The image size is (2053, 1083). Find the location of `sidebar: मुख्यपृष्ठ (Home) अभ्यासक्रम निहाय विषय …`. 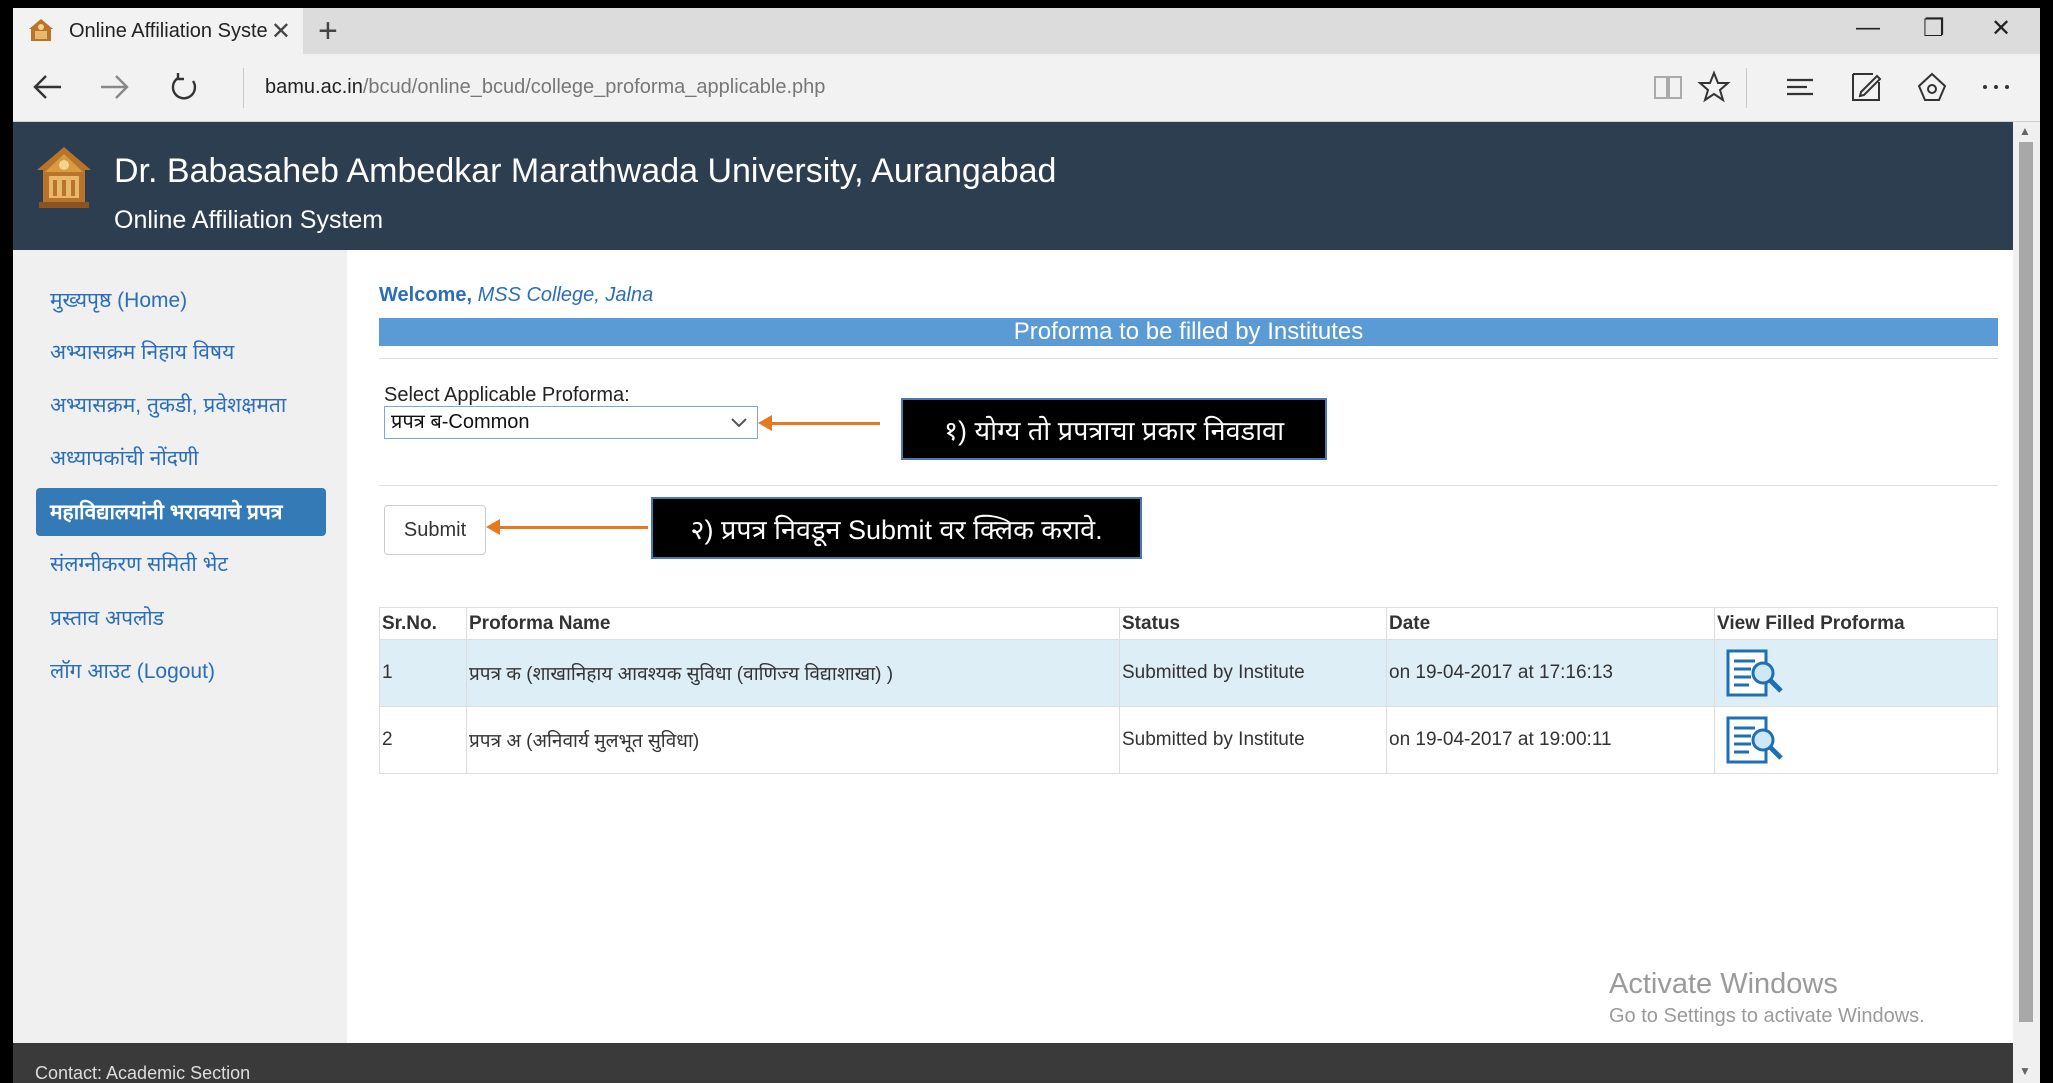

sidebar: मुख्यपृष्ठ (Home) अभ्यासक्रम निहाय विषय … is located at coordinates (180, 646).